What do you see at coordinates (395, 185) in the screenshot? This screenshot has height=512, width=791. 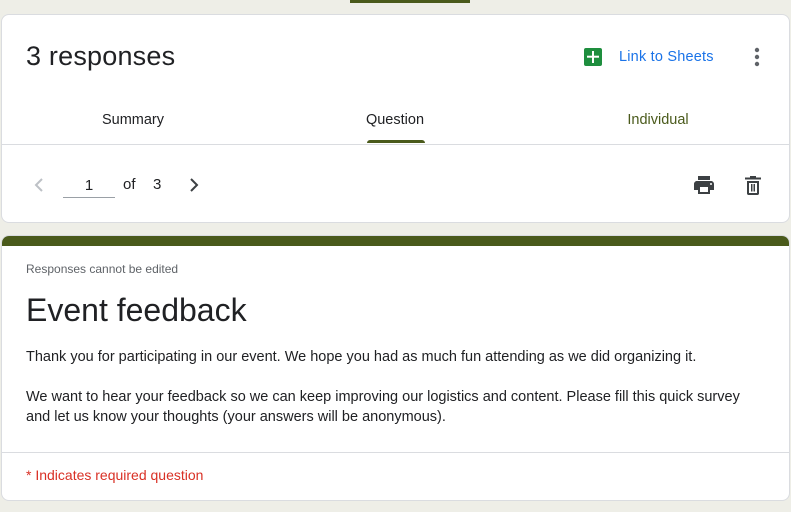 I see `response-pager: of 3` at bounding box center [395, 185].